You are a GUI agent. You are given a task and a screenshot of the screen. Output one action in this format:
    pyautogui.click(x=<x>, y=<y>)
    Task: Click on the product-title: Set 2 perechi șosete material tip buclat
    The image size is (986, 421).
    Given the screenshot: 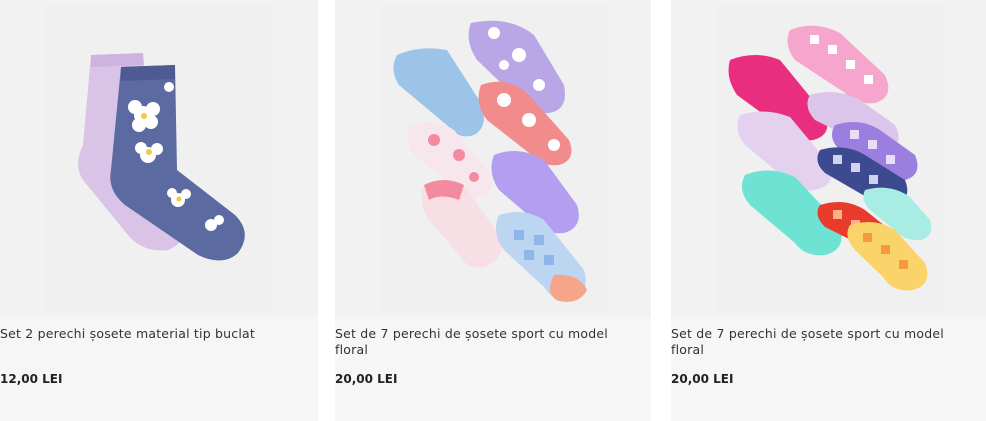 What is the action you would take?
    pyautogui.click(x=155, y=334)
    